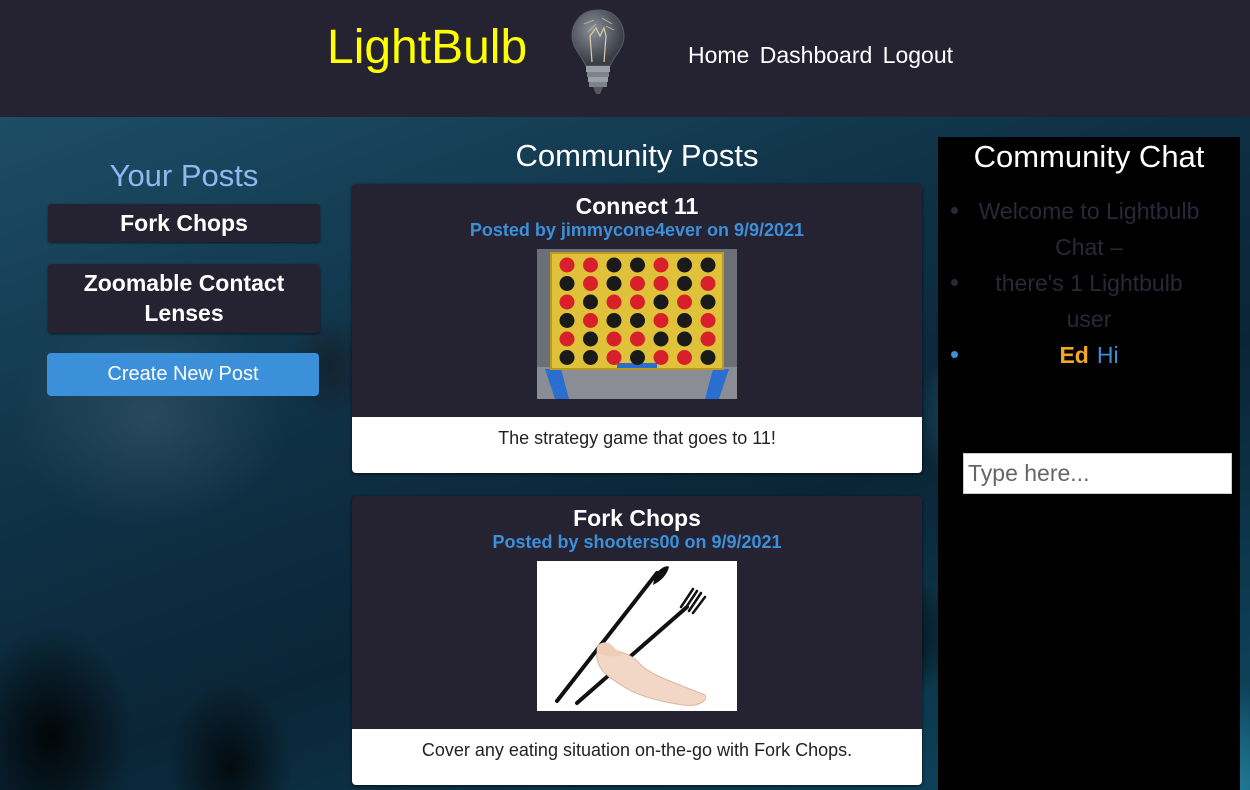 This screenshot has width=1250, height=790. I want to click on chat-message-text: Hi, so click(1107, 355).